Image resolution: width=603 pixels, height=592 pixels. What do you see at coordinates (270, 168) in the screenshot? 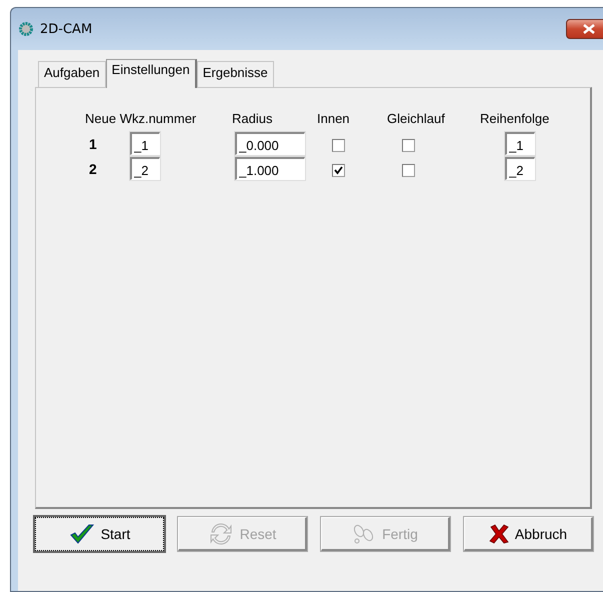
I see `radius-field: _1.000` at bounding box center [270, 168].